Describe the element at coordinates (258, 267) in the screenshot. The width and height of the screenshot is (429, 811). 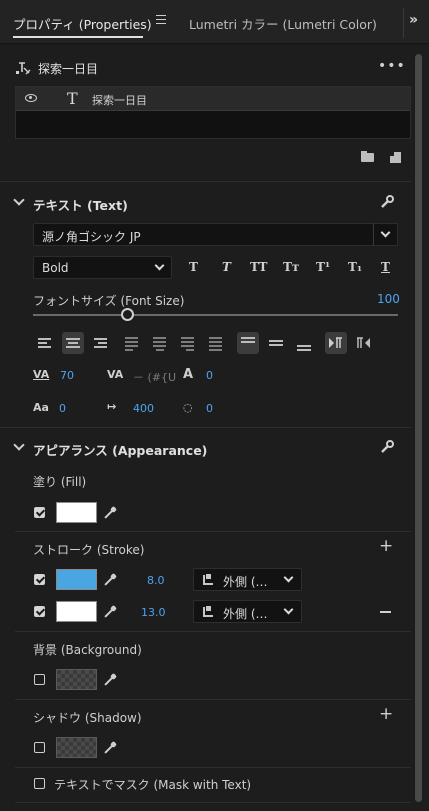
I see `all-caps-button: TT` at that location.